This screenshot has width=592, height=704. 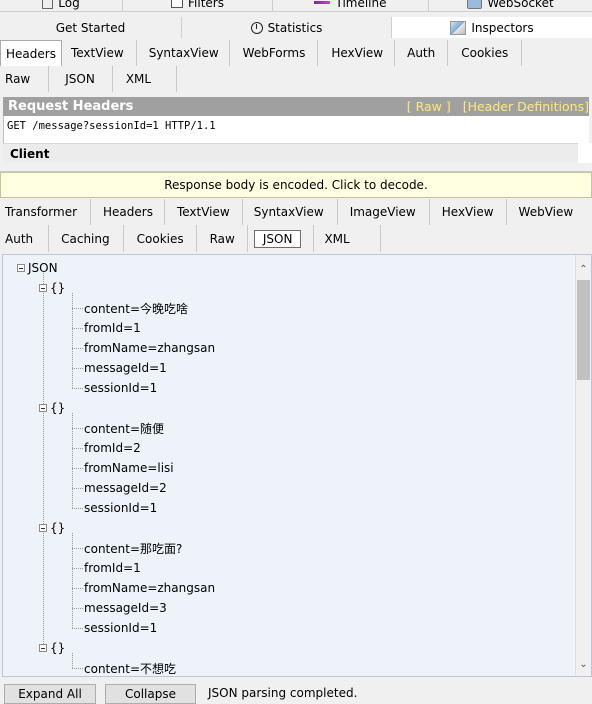 I want to click on top-tabs-row1: Log Filters Timeline WebSocket, so click(x=296, y=6).